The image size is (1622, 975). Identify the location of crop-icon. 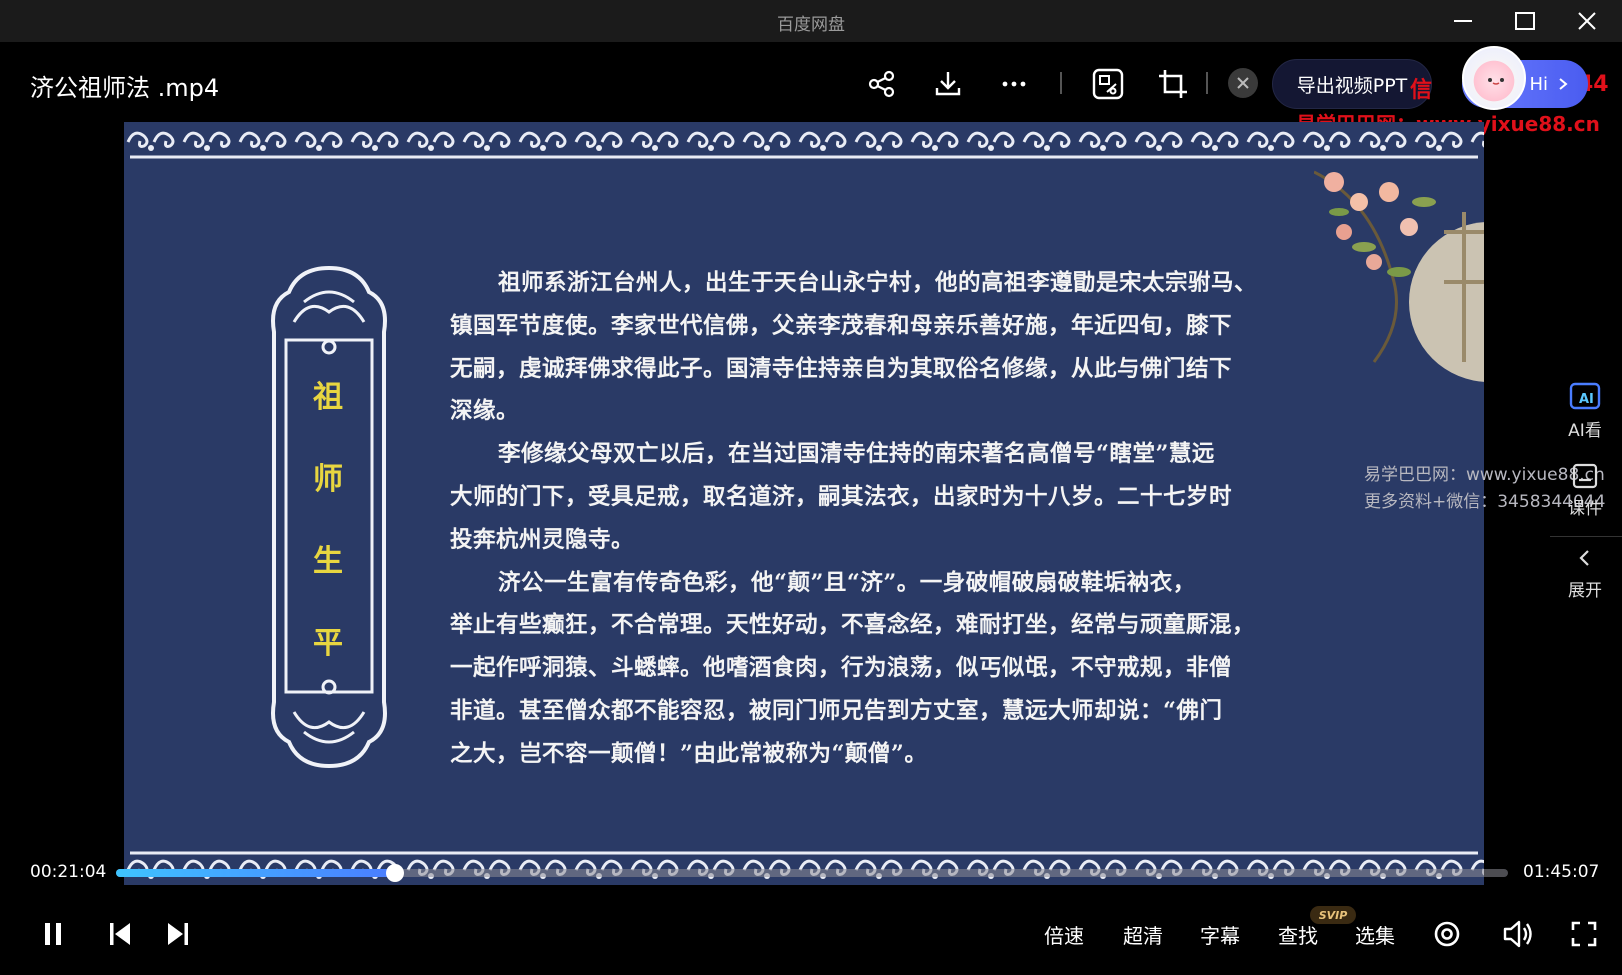
(1173, 84).